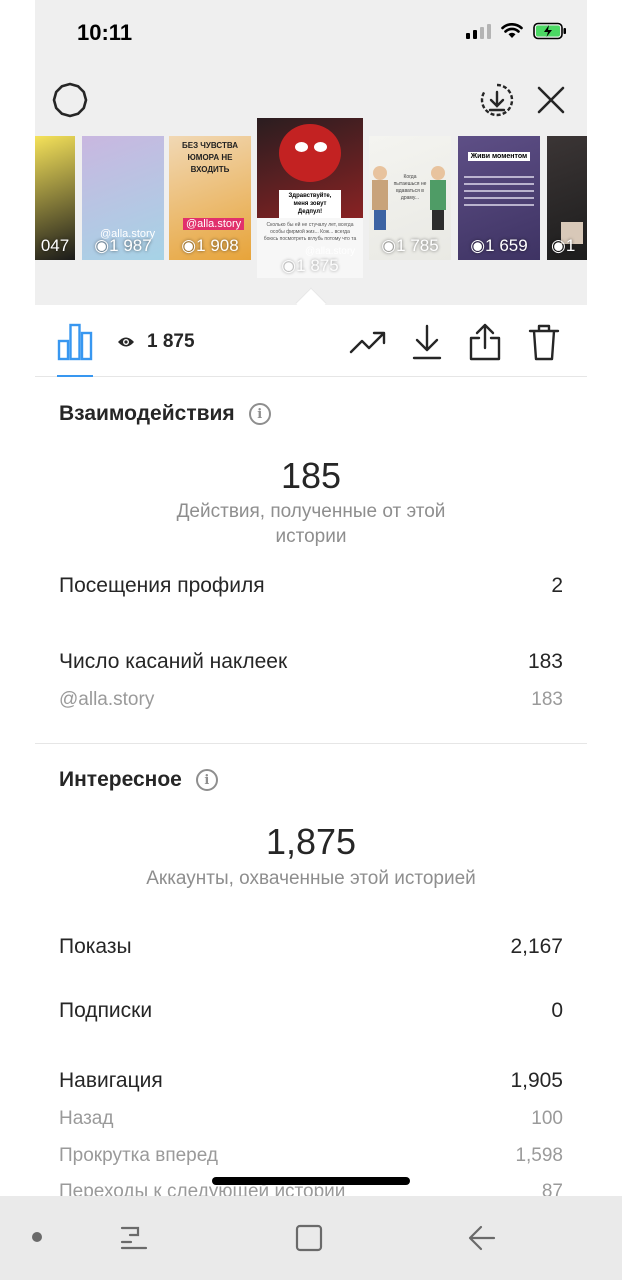 This screenshot has width=622, height=1280. What do you see at coordinates (311, 841) in the screenshot?
I see `discovery-total: 1,875` at bounding box center [311, 841].